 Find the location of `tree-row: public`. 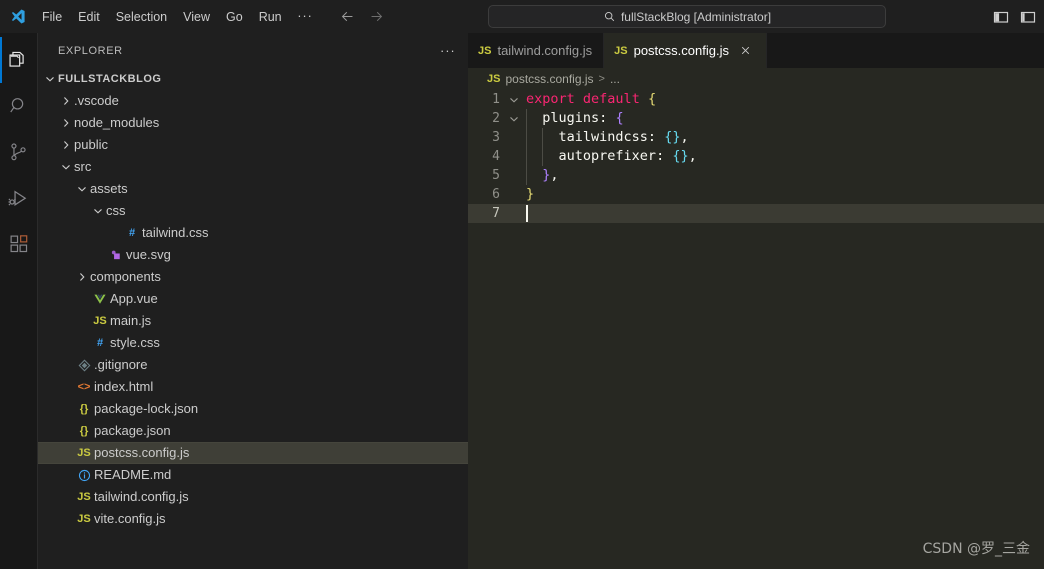

tree-row: public is located at coordinates (253, 145).